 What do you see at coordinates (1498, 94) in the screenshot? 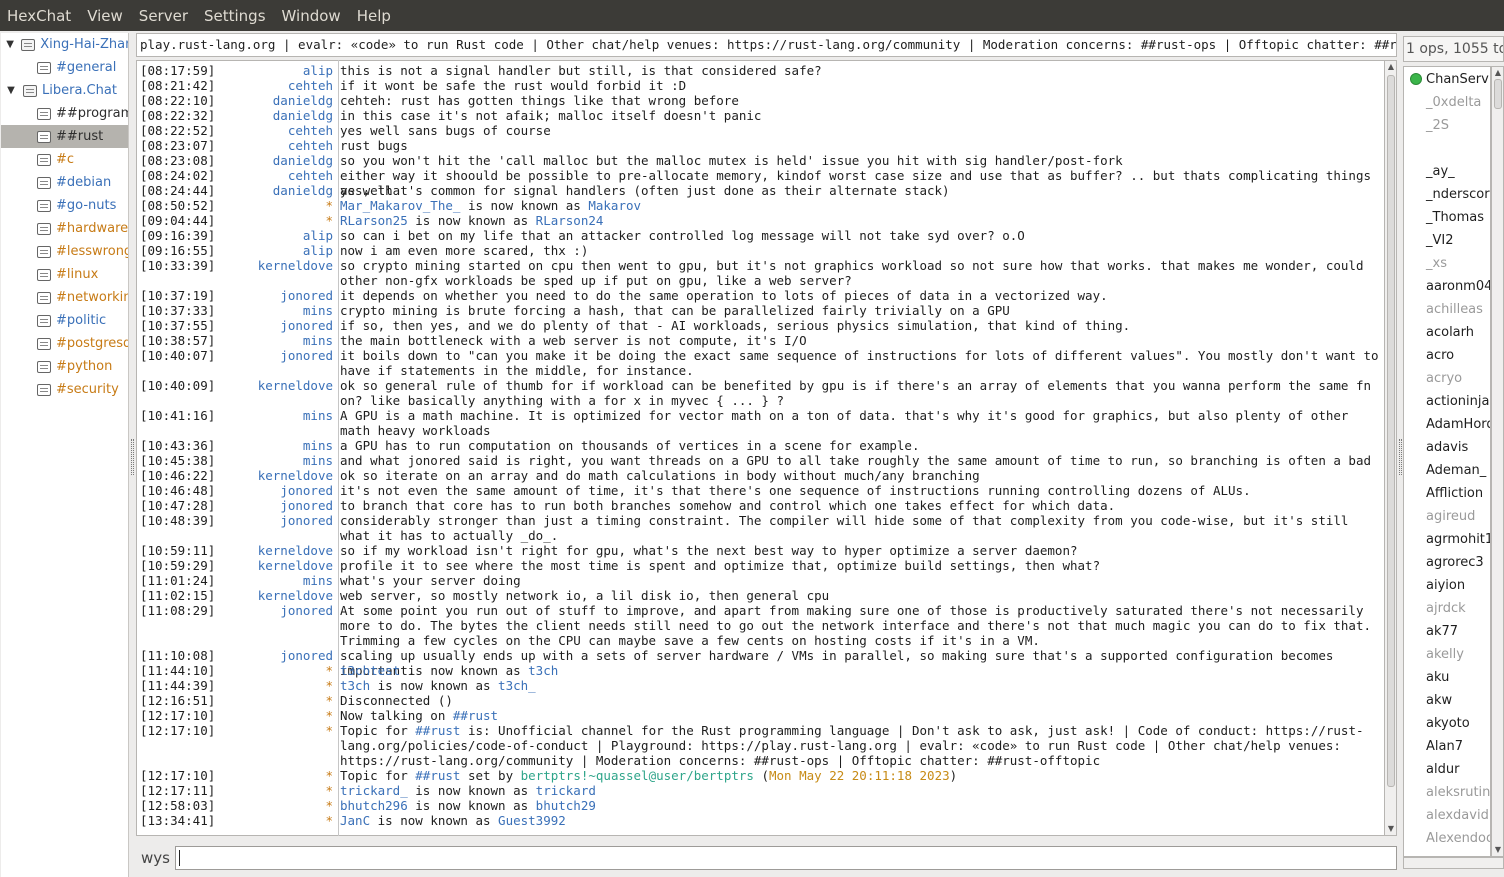
I see `userlist-scrollbar-thumb` at bounding box center [1498, 94].